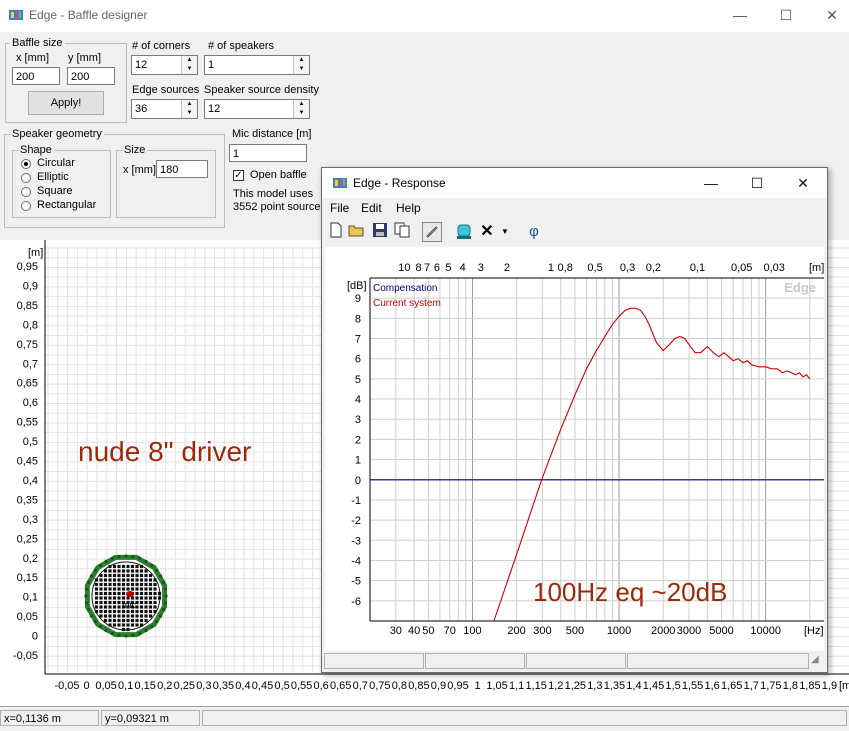 The image size is (849, 731). What do you see at coordinates (740, 16) in the screenshot?
I see `minimize-button: —` at bounding box center [740, 16].